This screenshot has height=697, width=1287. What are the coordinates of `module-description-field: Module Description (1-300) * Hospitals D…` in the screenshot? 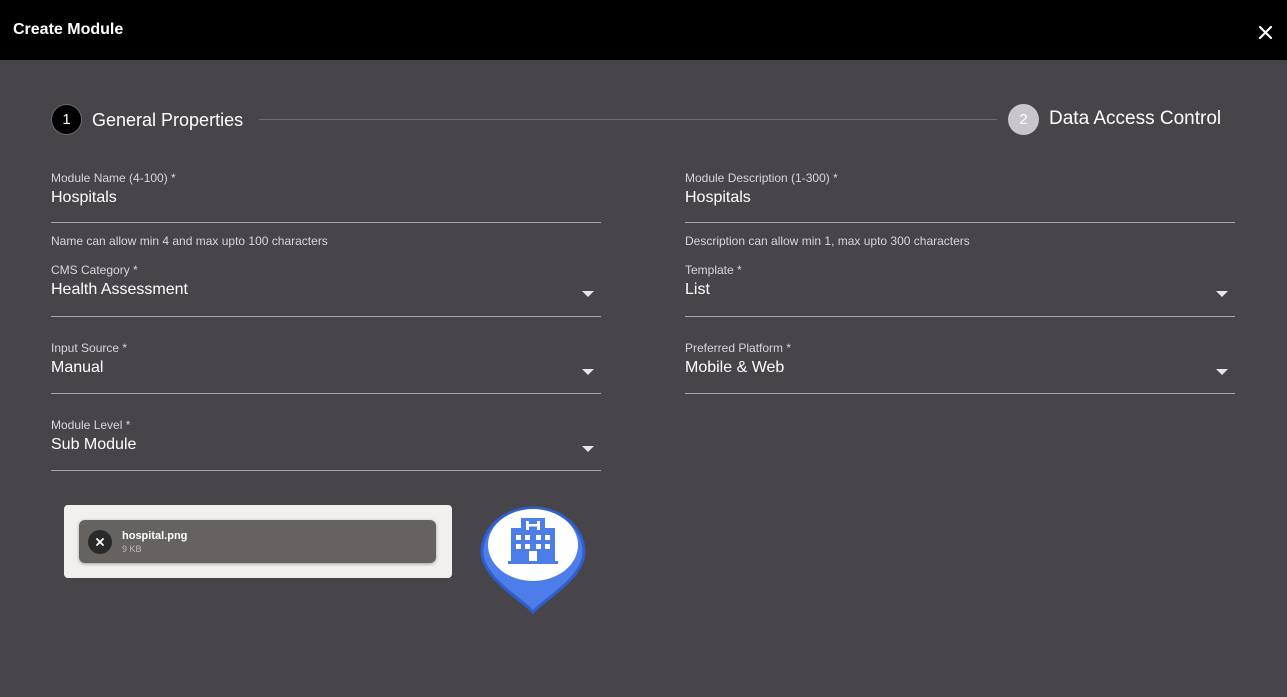 It's located at (960, 211).